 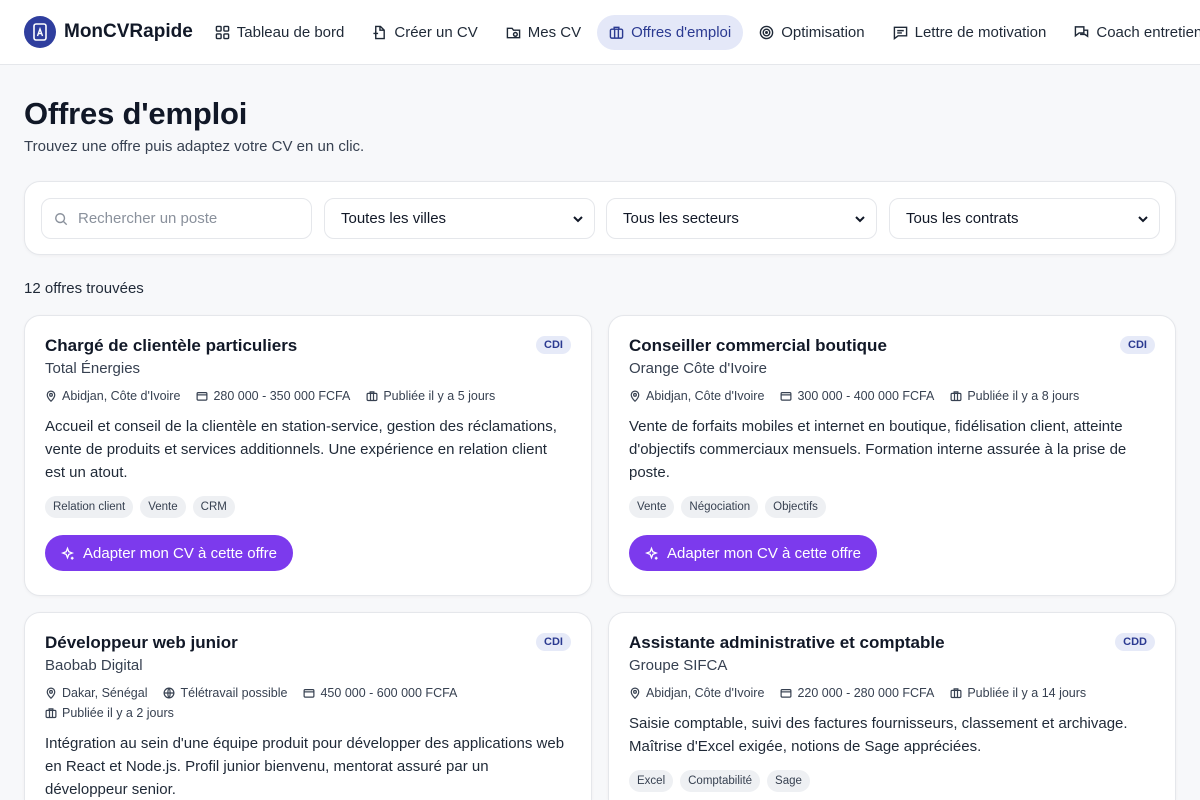 I want to click on folder-icon, so click(x=513, y=32).